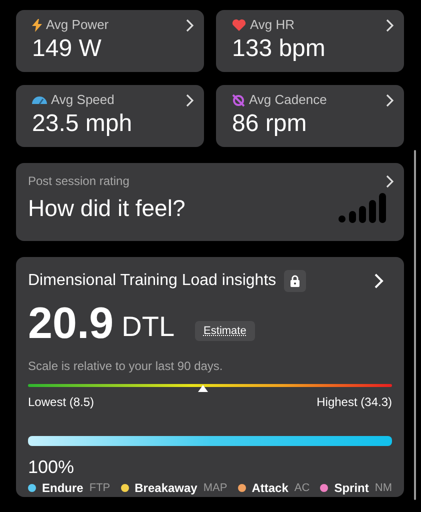  Describe the element at coordinates (310, 116) in the screenshot. I see `metric-card: Avg Cadence 86 rpm` at that location.